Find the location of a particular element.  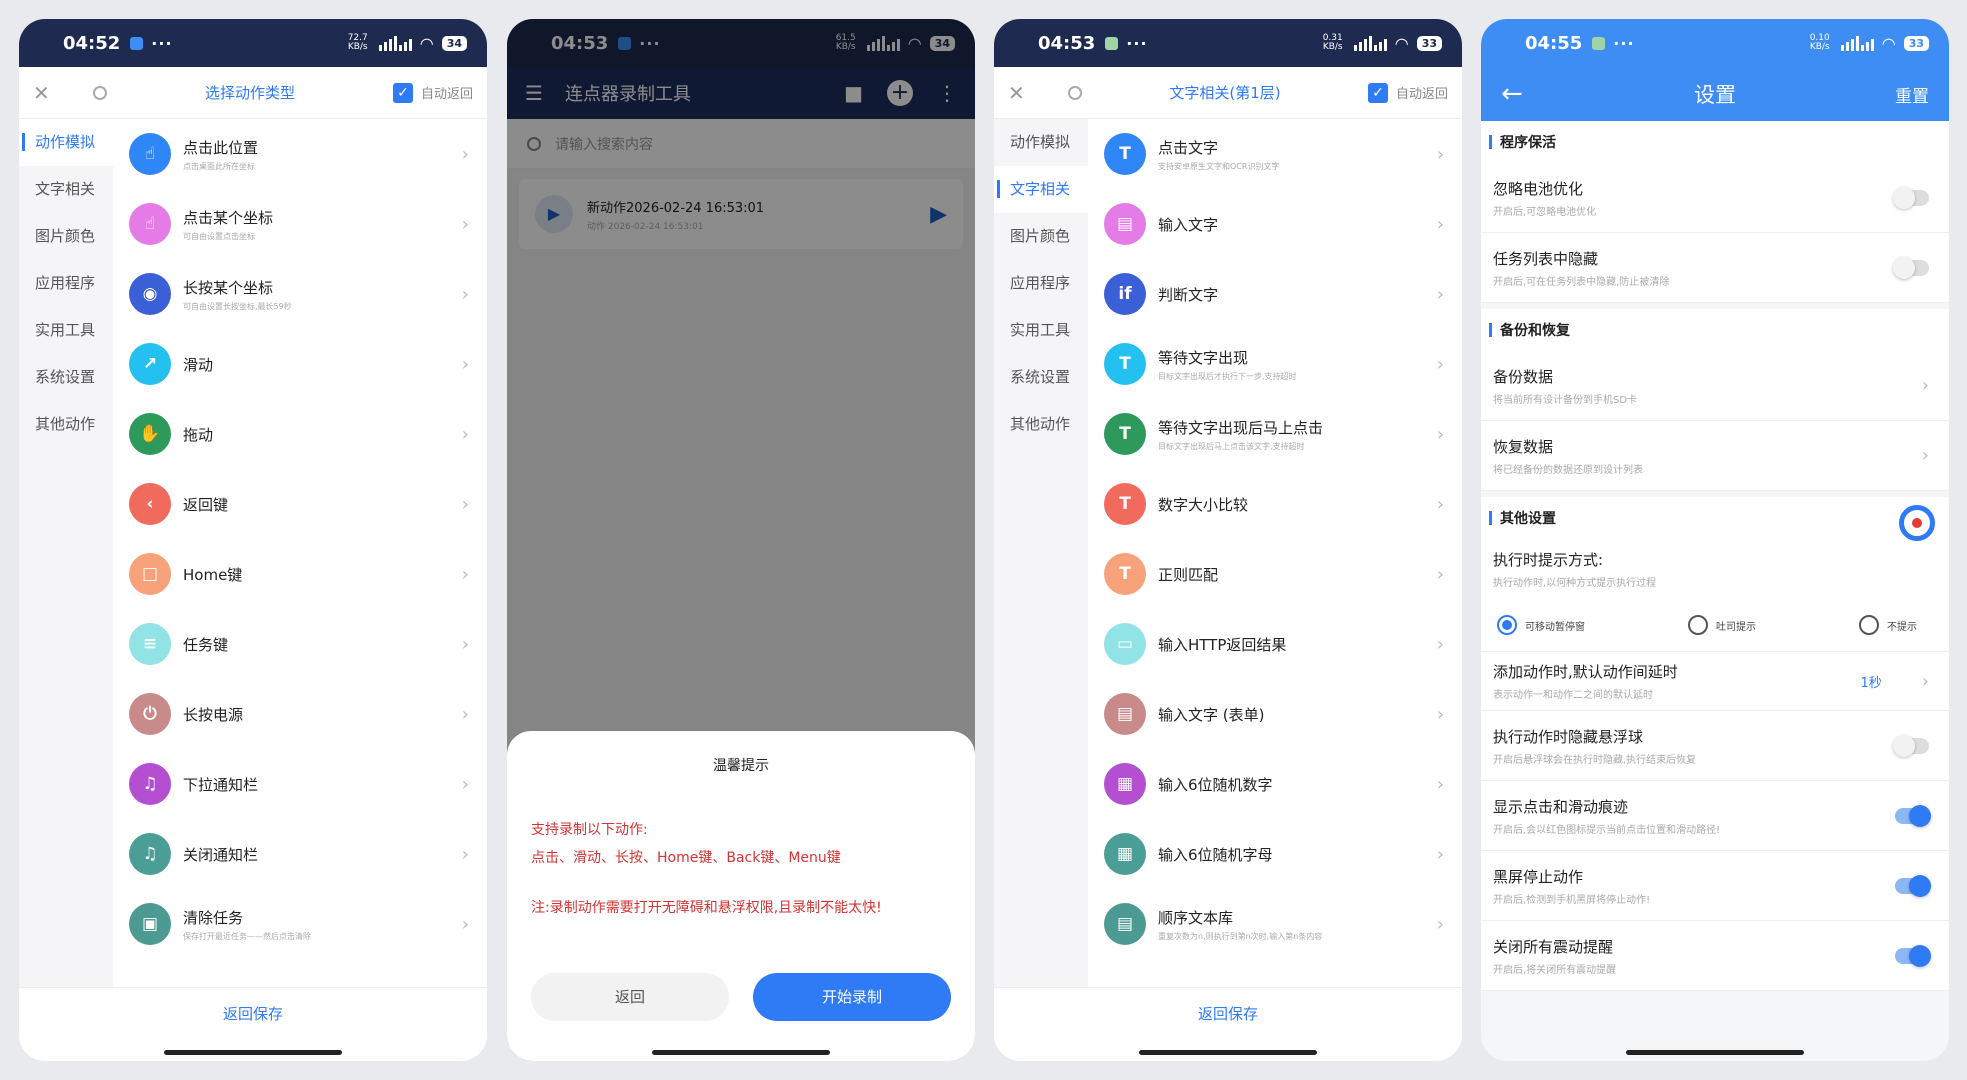

toggle-disable-vibration is located at coordinates (1913, 955).